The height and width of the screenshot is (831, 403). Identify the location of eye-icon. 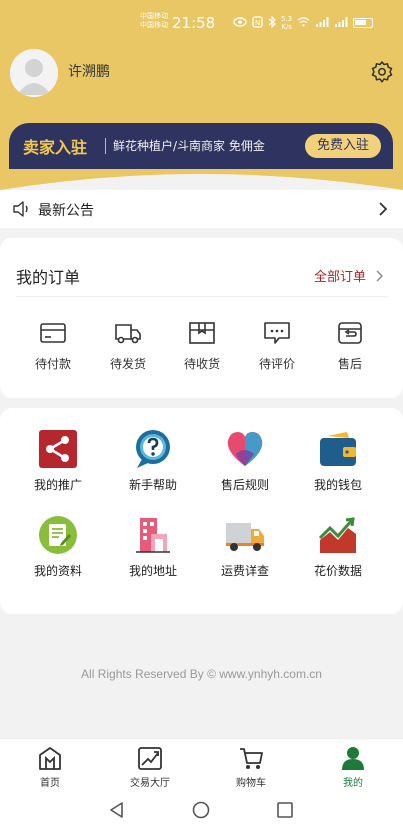
(240, 23).